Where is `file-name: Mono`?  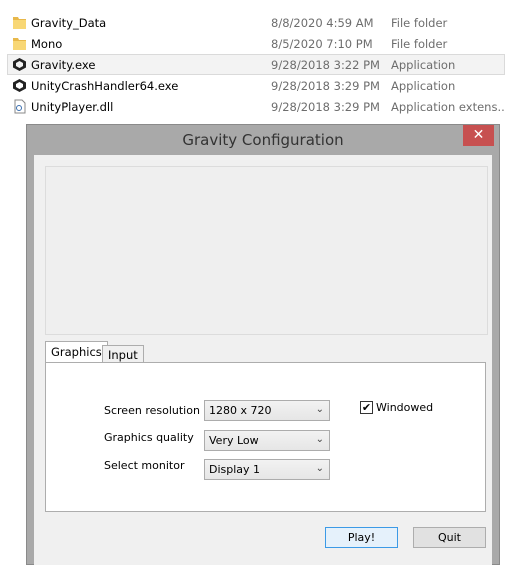 file-name: Mono is located at coordinates (47, 44).